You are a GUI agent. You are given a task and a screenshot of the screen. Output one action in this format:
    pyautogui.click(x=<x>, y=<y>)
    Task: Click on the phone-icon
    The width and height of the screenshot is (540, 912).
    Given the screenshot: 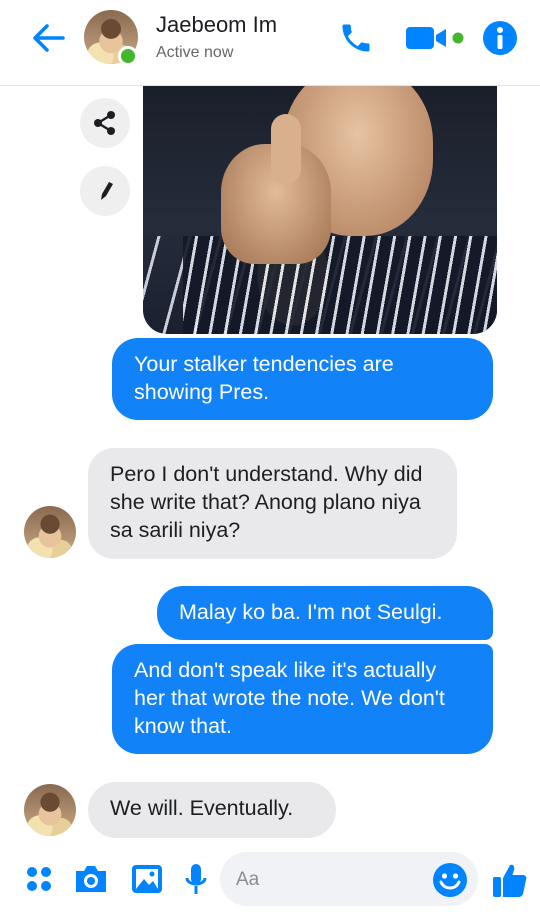 What is the action you would take?
    pyautogui.click(x=356, y=38)
    